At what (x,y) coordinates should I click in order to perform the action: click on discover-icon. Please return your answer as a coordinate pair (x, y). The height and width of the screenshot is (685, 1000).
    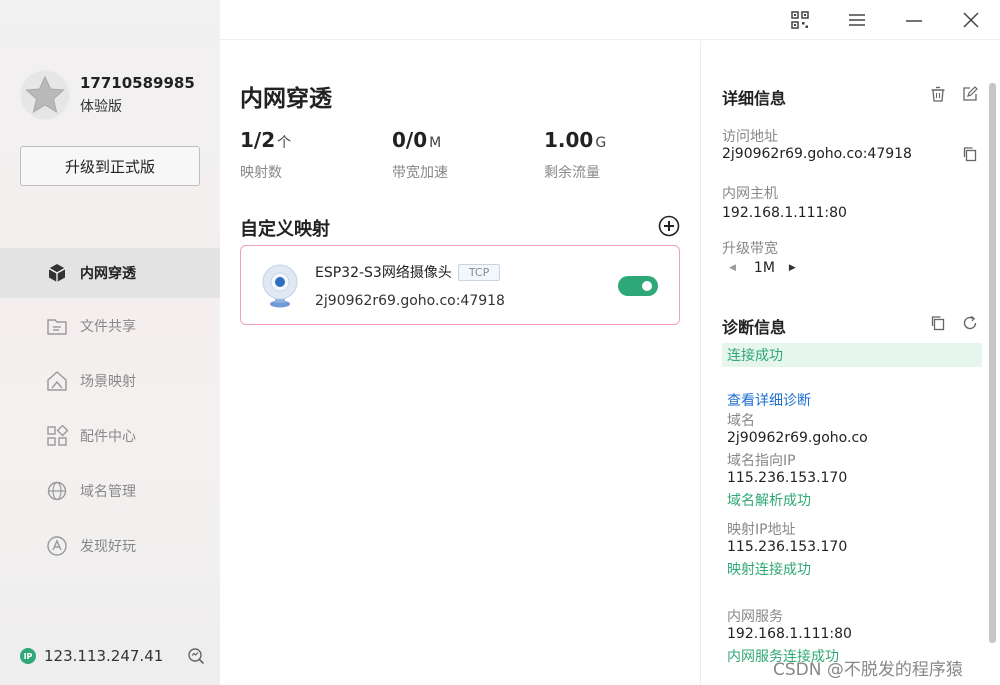
    Looking at the image, I should click on (57, 546).